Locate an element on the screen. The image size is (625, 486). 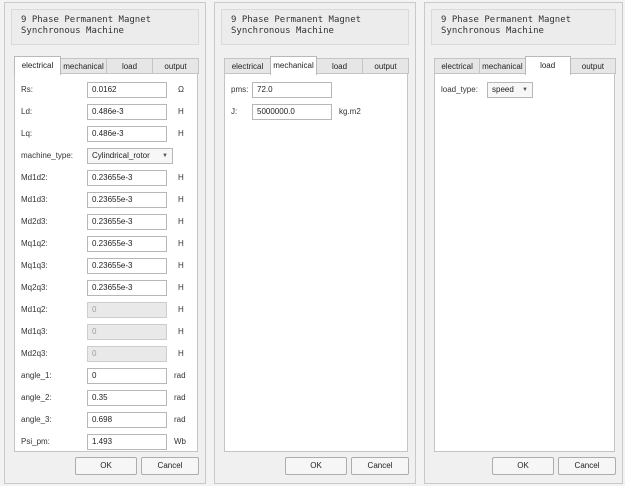
field-row-load-type: load_type: speed ▼ is located at coordinates (524, 90).